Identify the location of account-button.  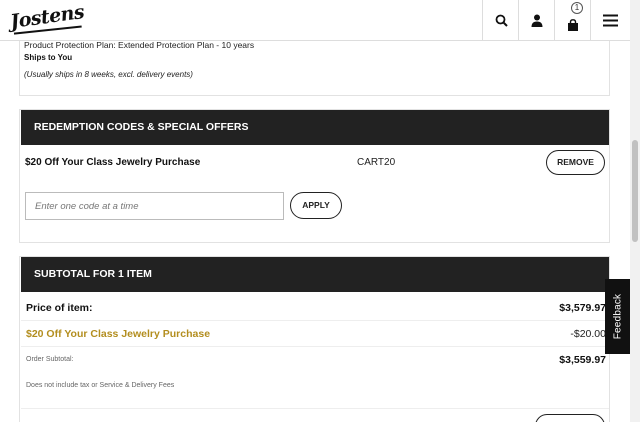
(536, 20).